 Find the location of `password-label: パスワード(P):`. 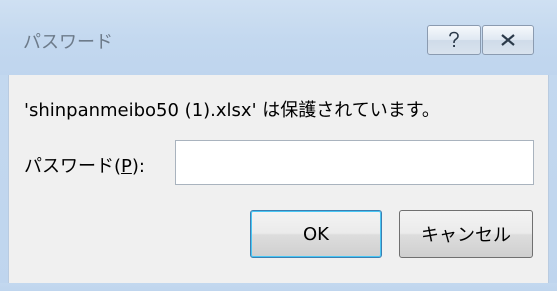

password-label: パスワード(P): is located at coordinates (84, 165).